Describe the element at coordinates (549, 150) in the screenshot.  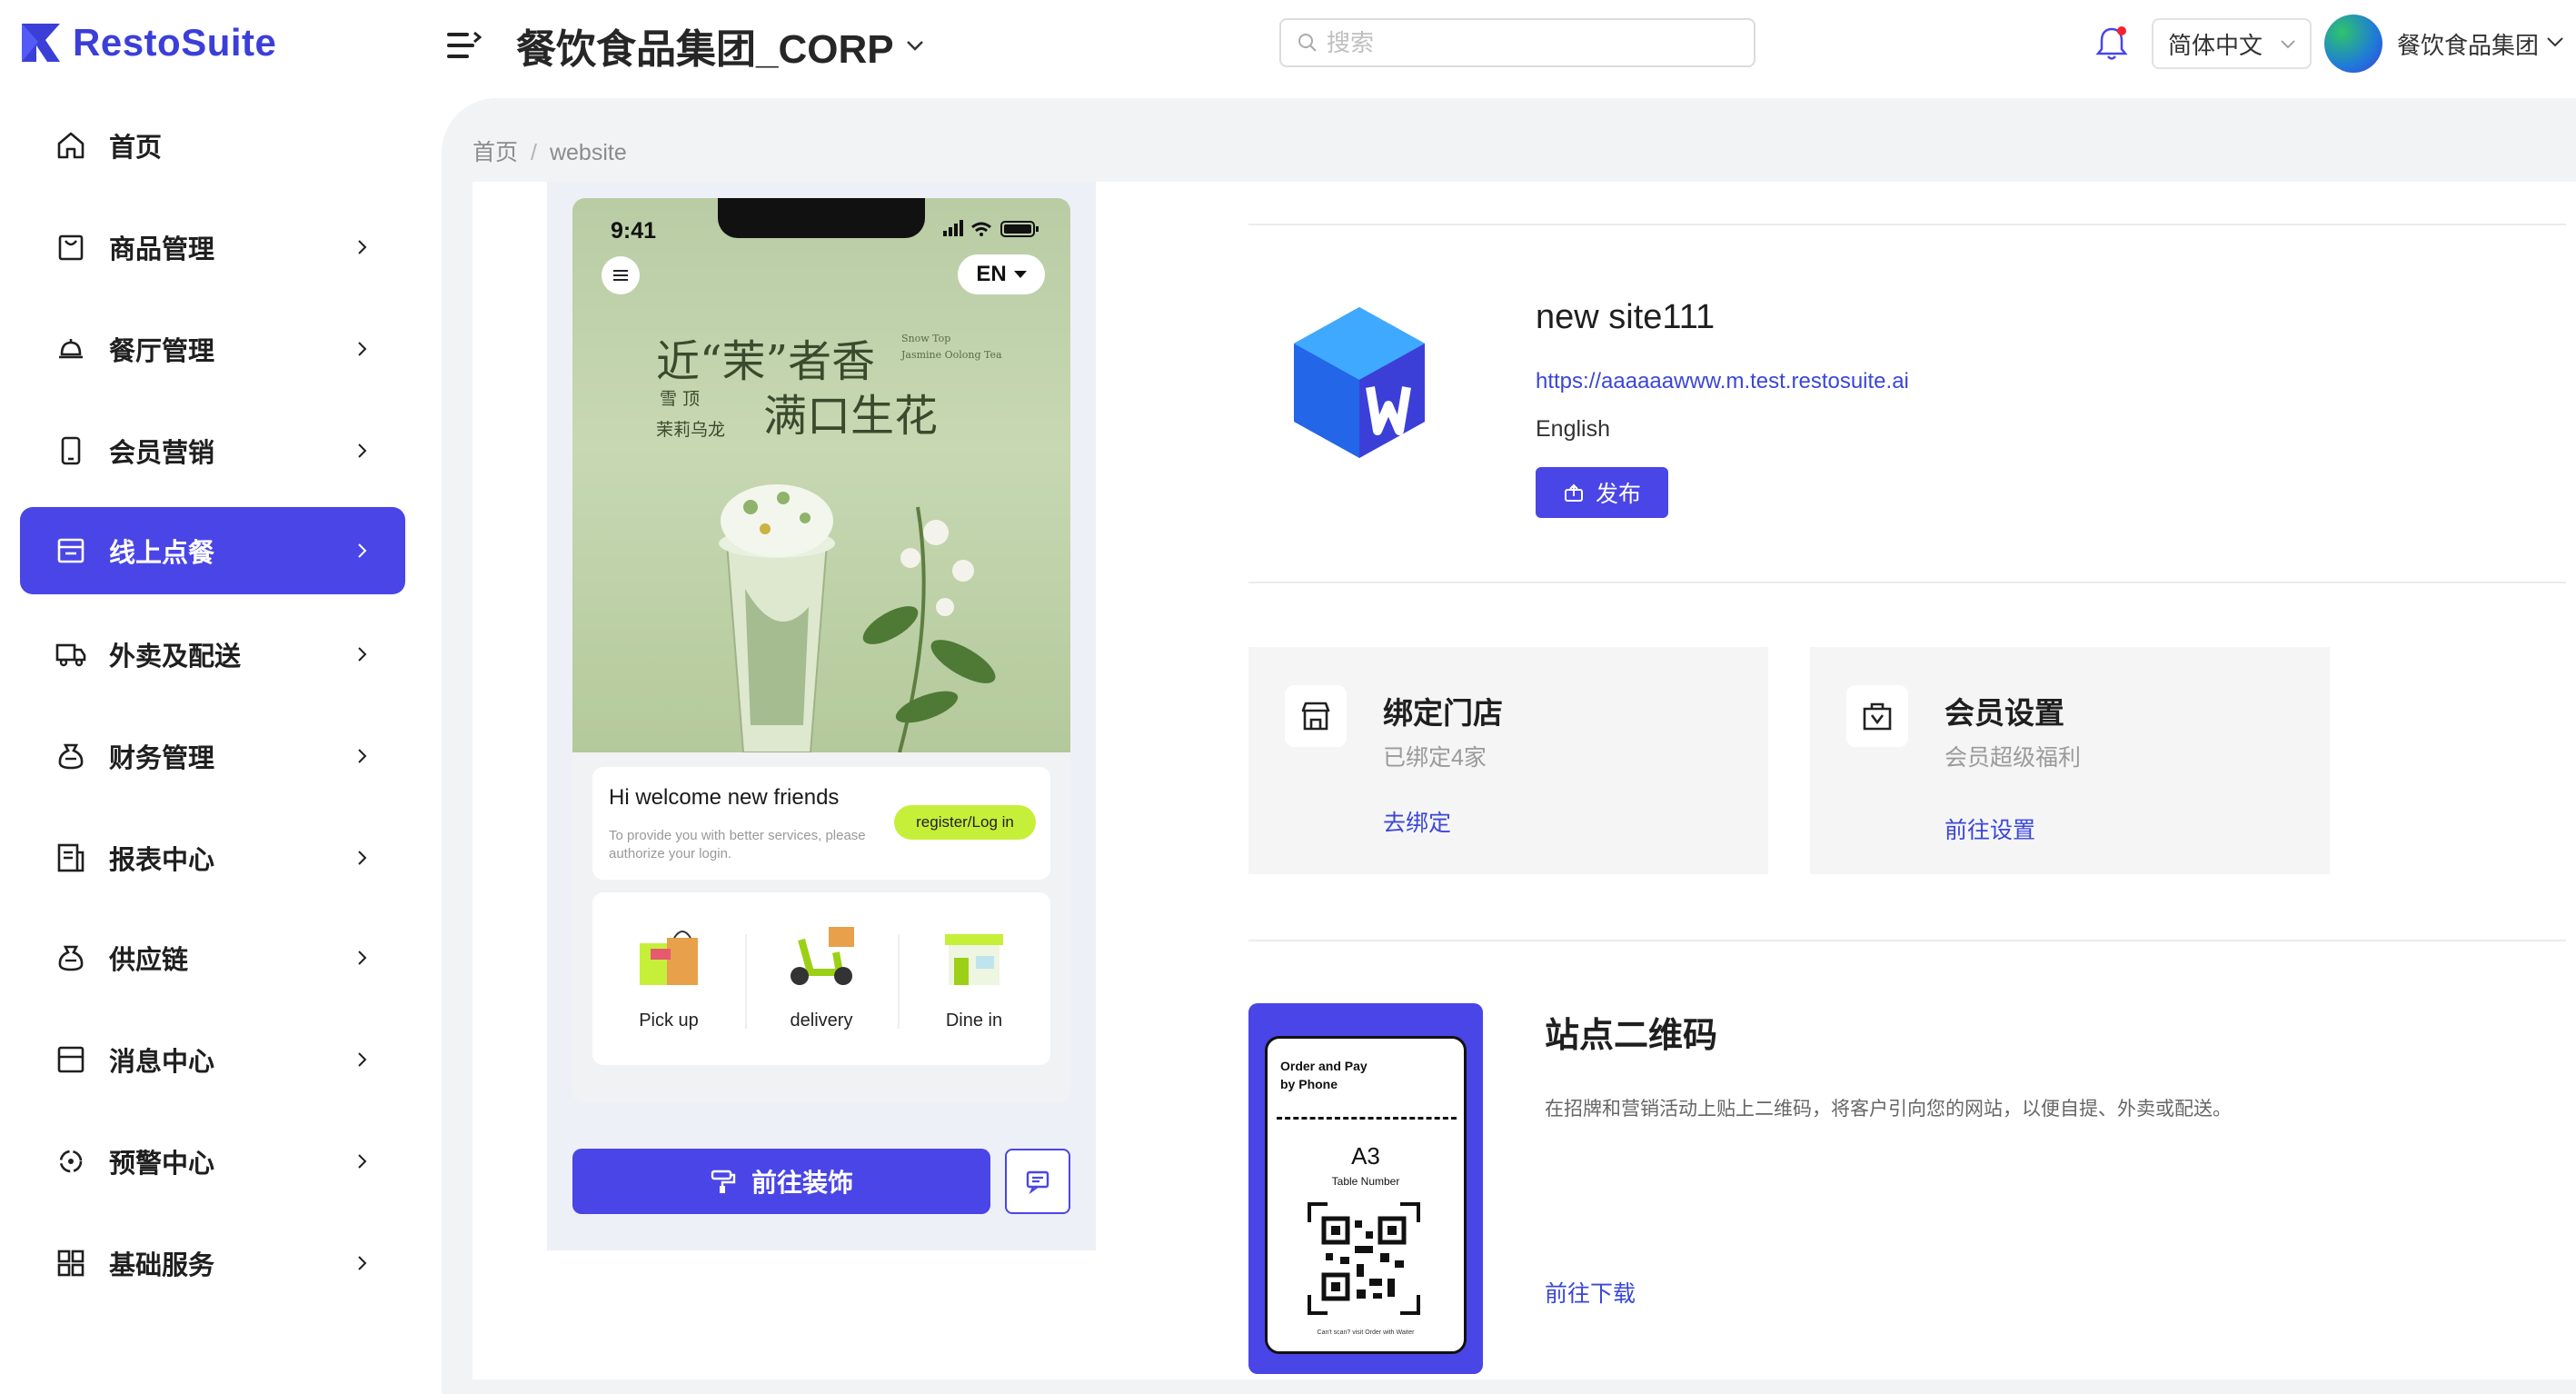
I see `breadcrumb: 首页 / website` at that location.